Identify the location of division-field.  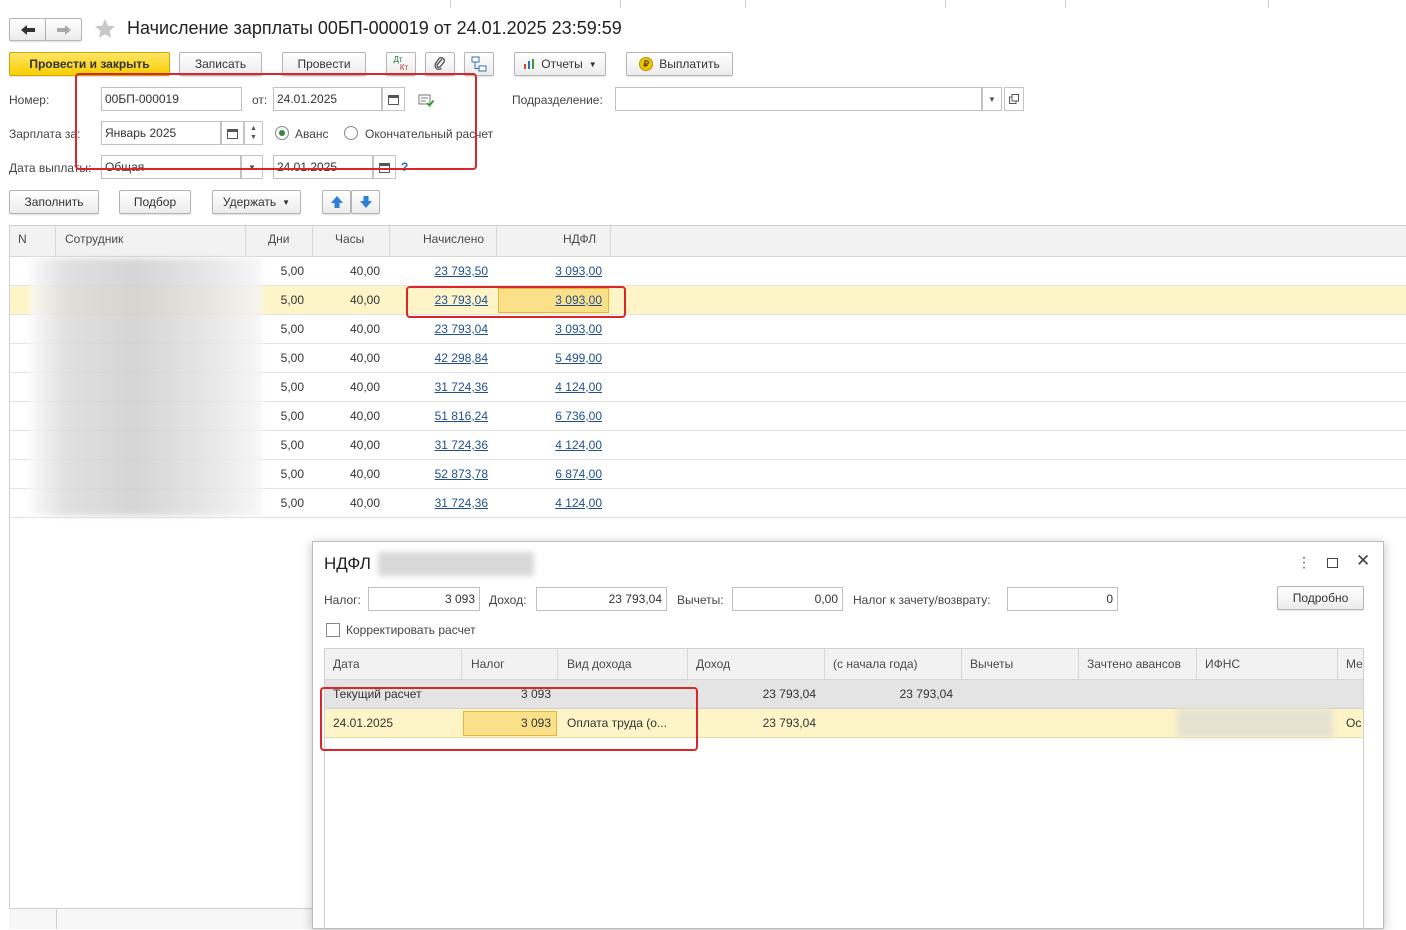
(798, 99).